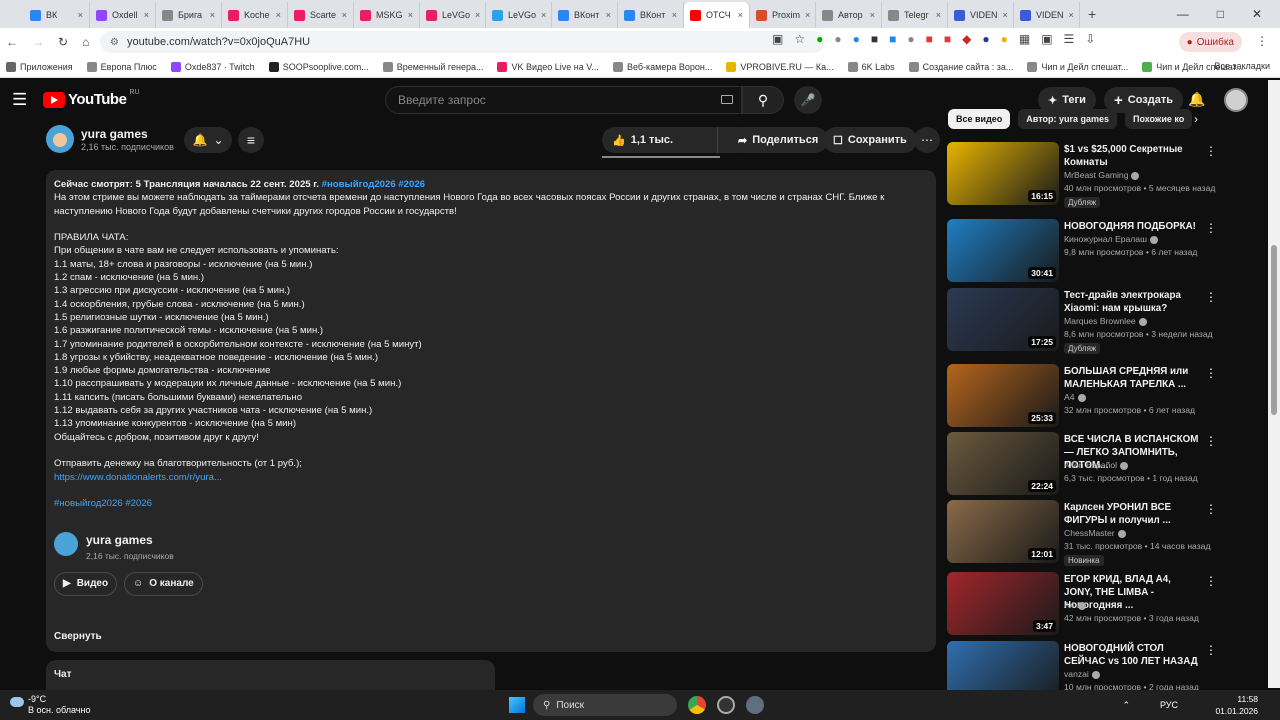 The image size is (1280, 720). What do you see at coordinates (114, 42) in the screenshot?
I see `site-info-icon: ⚙` at bounding box center [114, 42].